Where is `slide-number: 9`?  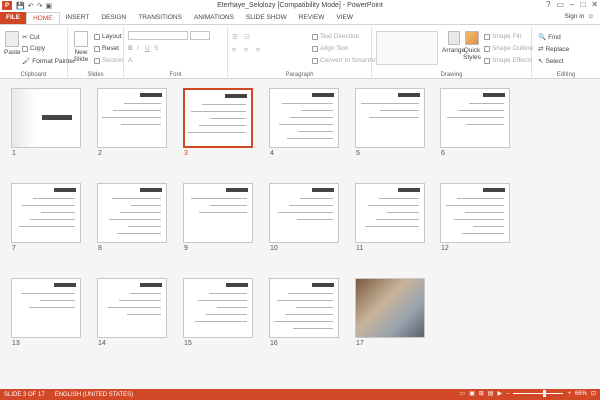 slide-number: 9 is located at coordinates (186, 248).